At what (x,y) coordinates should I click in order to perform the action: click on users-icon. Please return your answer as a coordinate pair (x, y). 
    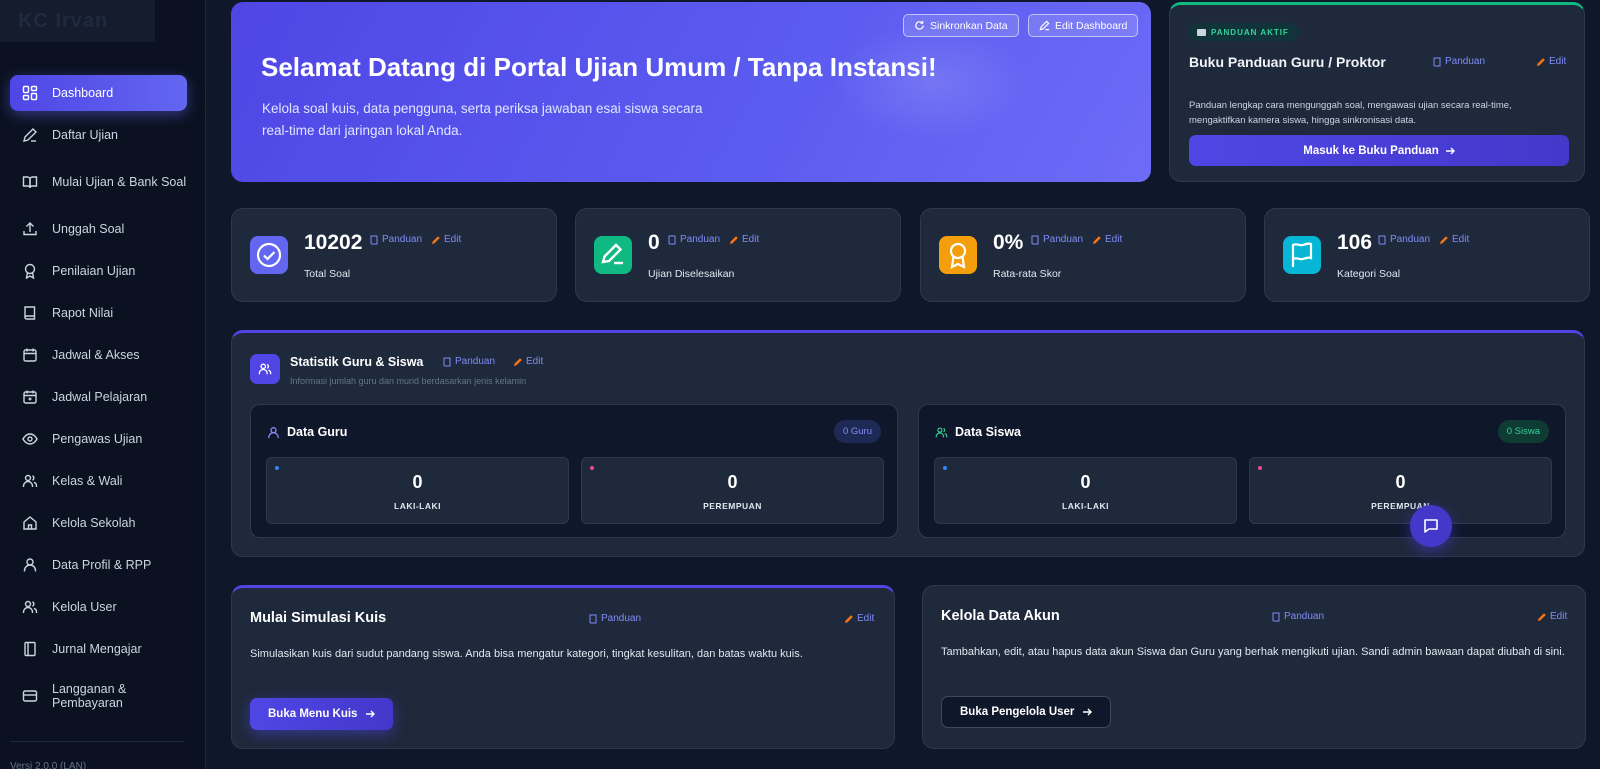
    Looking at the image, I should click on (30, 480).